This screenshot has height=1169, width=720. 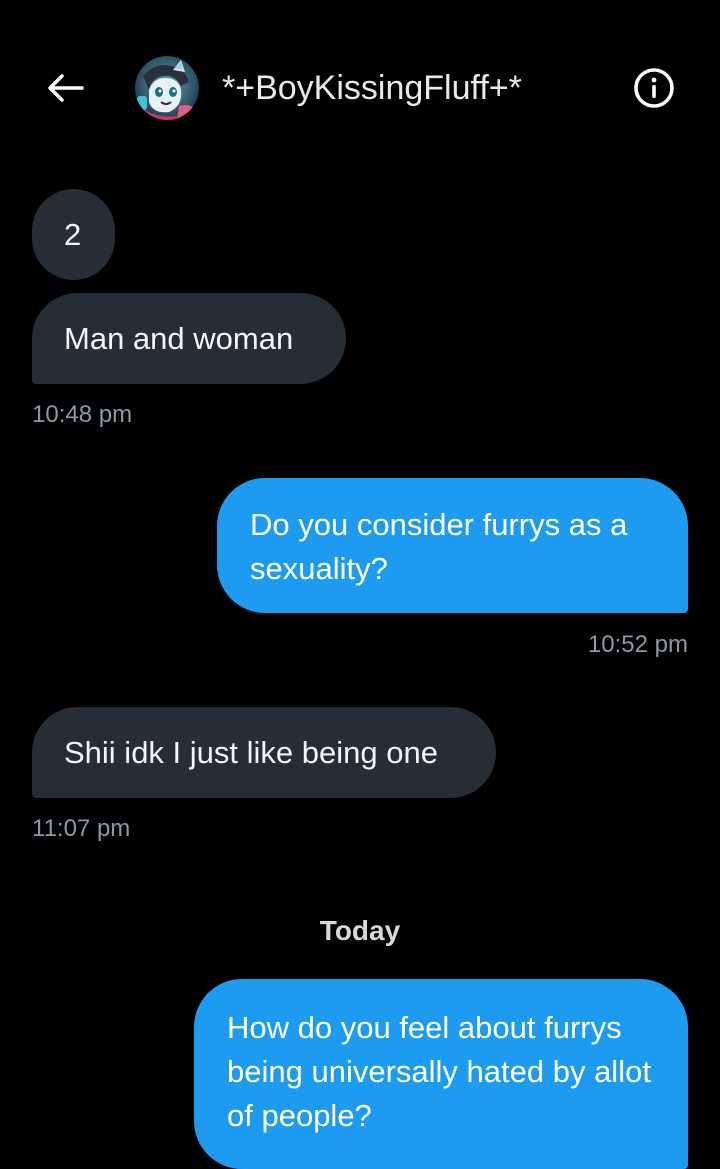 I want to click on date-separator: Today, so click(x=360, y=930).